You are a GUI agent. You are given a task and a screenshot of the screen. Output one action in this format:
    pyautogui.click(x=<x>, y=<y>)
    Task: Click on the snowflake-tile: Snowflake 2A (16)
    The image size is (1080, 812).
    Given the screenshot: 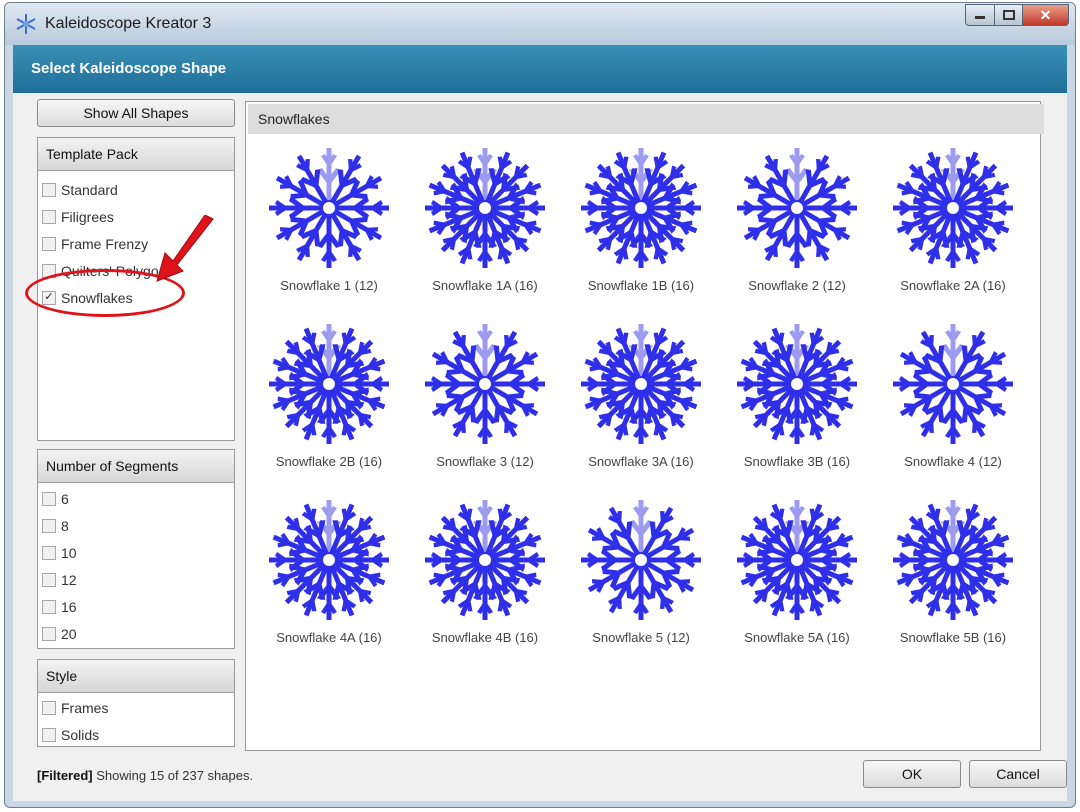 What is the action you would take?
    pyautogui.click(x=953, y=222)
    